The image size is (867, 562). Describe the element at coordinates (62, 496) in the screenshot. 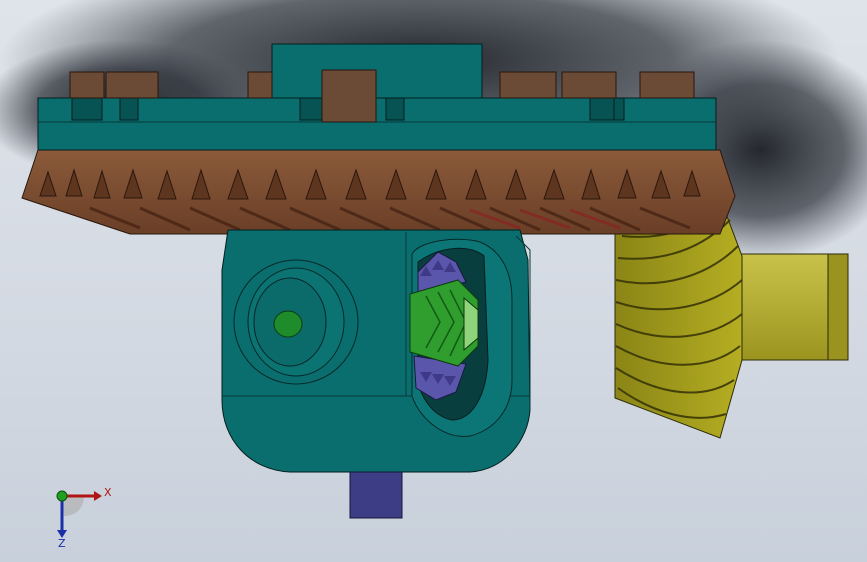

I see `y-axis-arrow` at that location.